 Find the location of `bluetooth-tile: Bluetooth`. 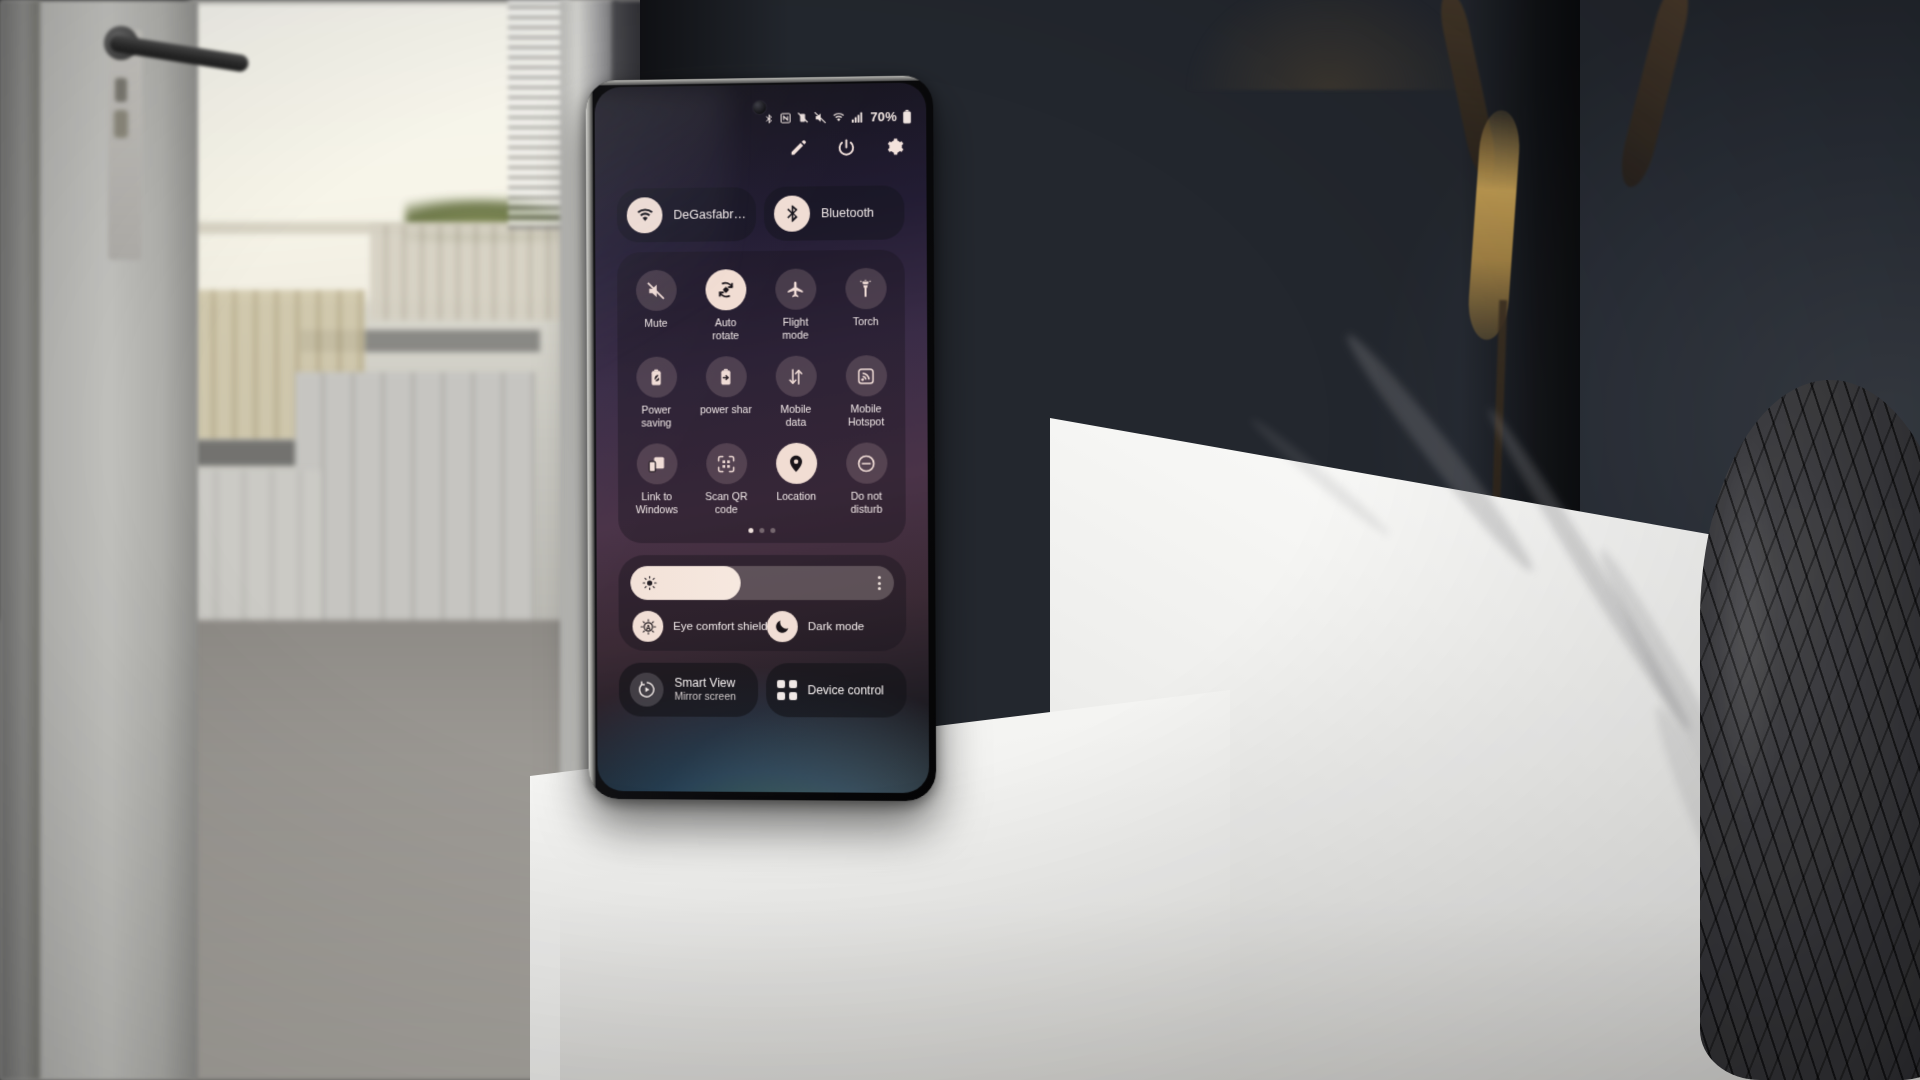

bluetooth-tile: Bluetooth is located at coordinates (834, 213).